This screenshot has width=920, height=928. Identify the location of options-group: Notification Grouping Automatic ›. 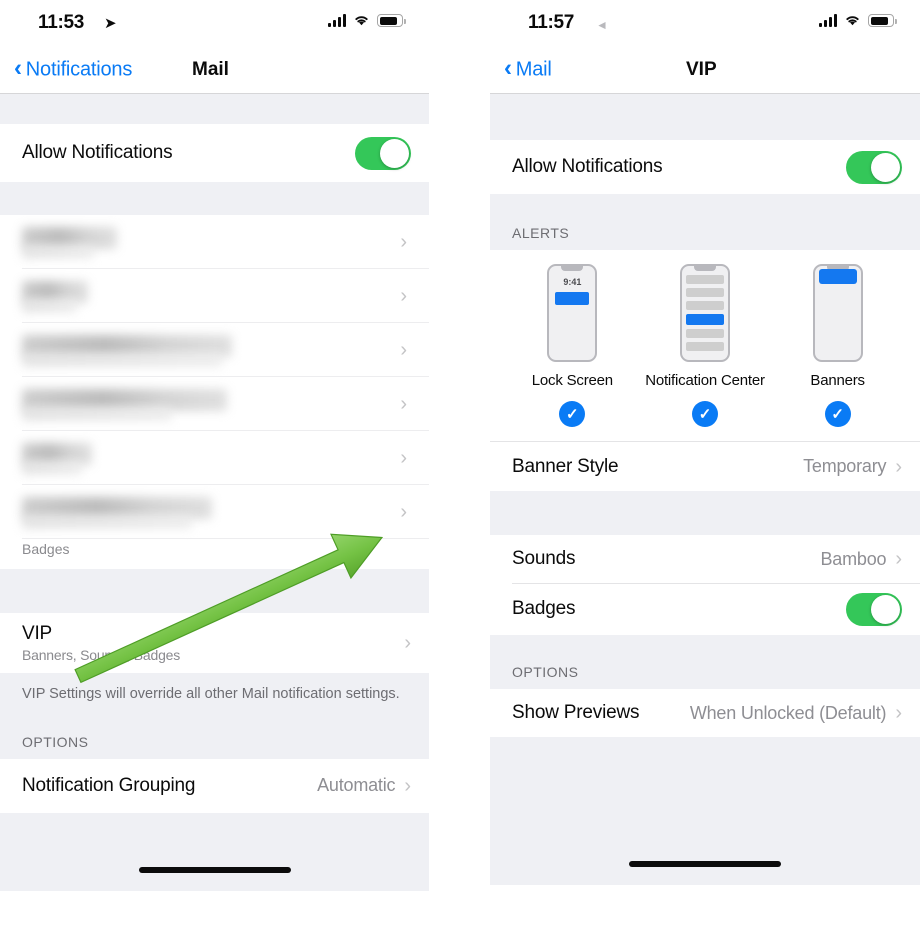
(214, 785).